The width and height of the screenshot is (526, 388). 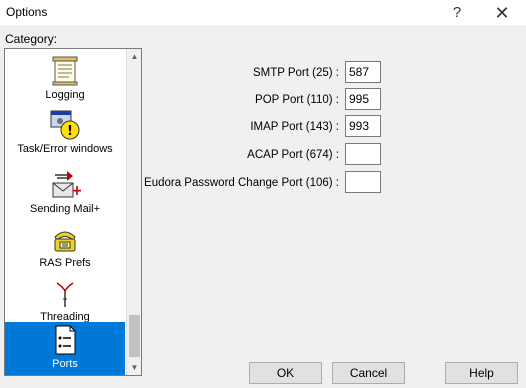 What do you see at coordinates (65, 95) in the screenshot?
I see `category-item-label: Logging` at bounding box center [65, 95].